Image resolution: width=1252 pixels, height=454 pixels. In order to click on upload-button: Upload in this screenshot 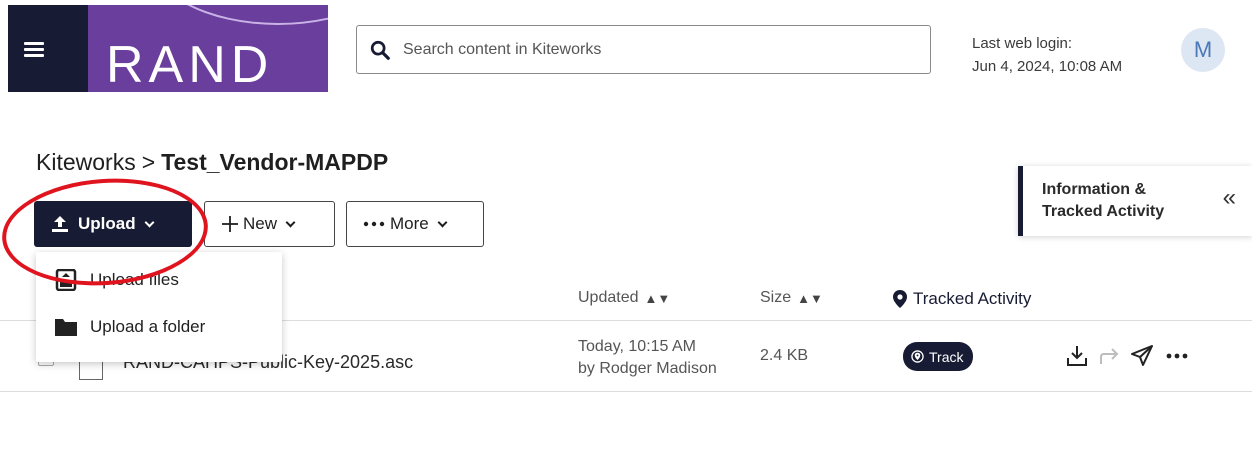, I will do `click(113, 224)`.